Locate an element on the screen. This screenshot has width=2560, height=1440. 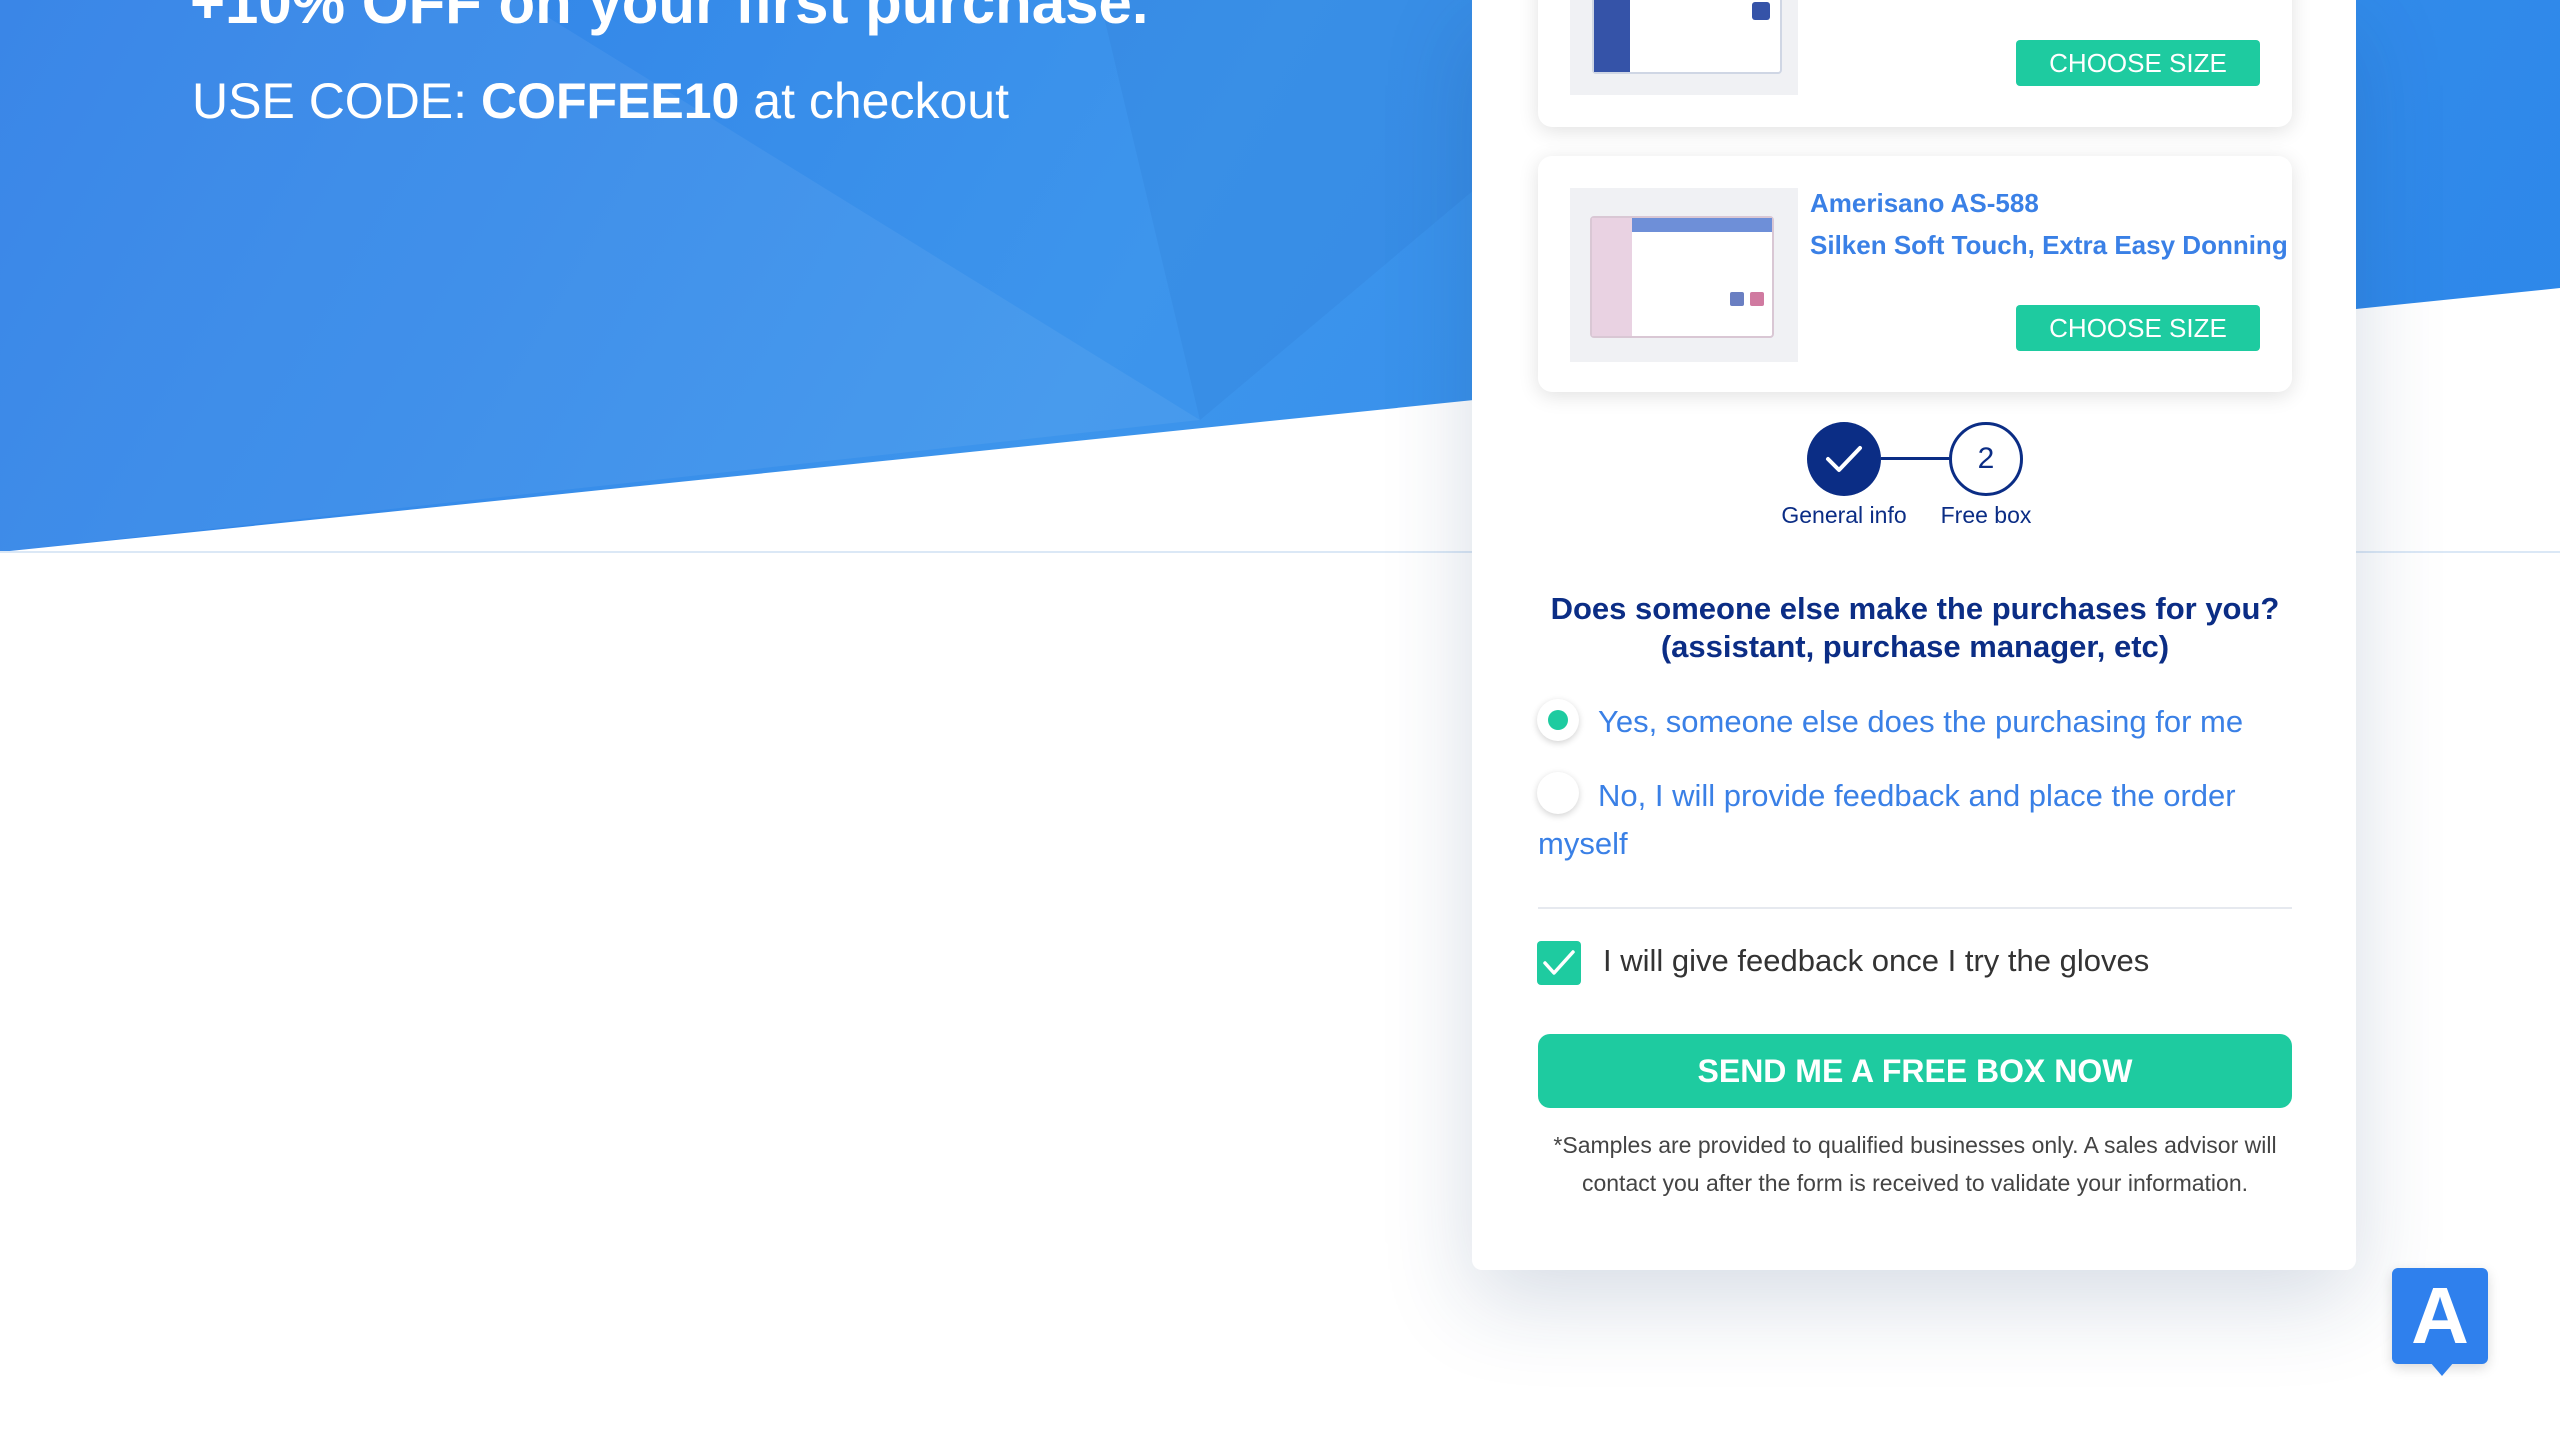
stepper-connector is located at coordinates (1915, 458).